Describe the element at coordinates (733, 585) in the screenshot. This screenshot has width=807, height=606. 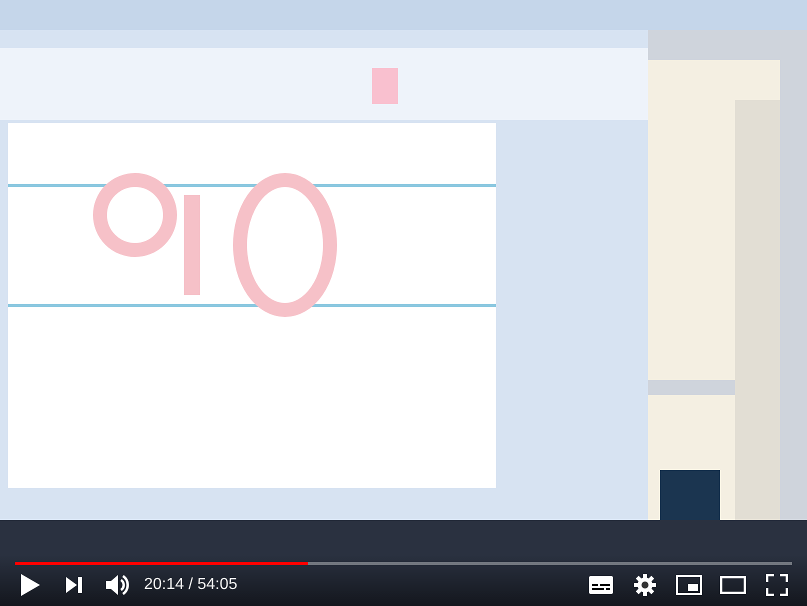
I see `theater-mode-icon` at that location.